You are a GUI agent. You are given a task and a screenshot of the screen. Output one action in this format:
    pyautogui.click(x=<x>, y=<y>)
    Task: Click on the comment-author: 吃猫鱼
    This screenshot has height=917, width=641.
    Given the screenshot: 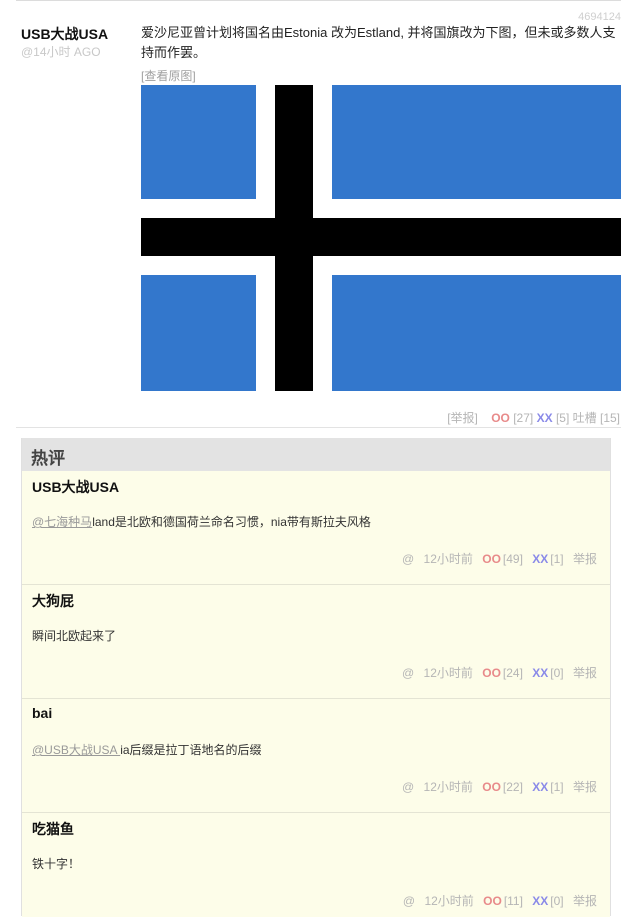 What is the action you would take?
    pyautogui.click(x=53, y=829)
    